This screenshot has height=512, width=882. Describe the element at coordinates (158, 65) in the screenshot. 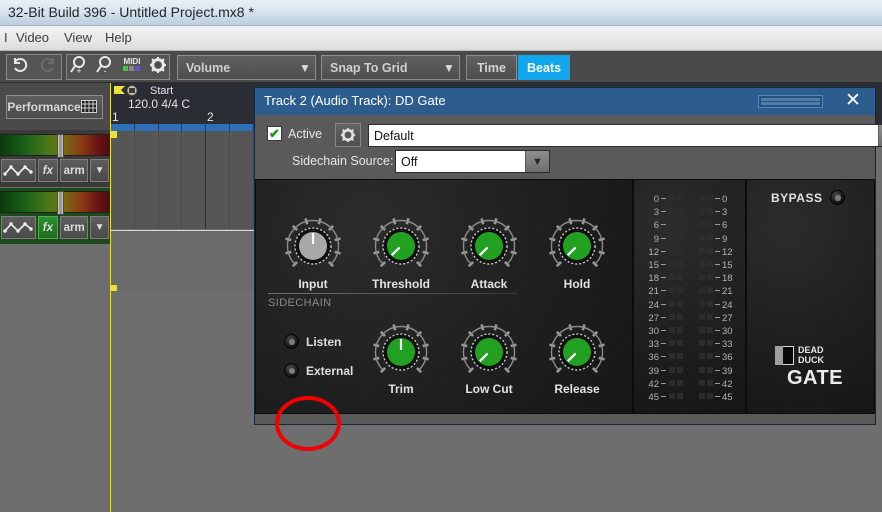

I see `gear-icon` at that location.